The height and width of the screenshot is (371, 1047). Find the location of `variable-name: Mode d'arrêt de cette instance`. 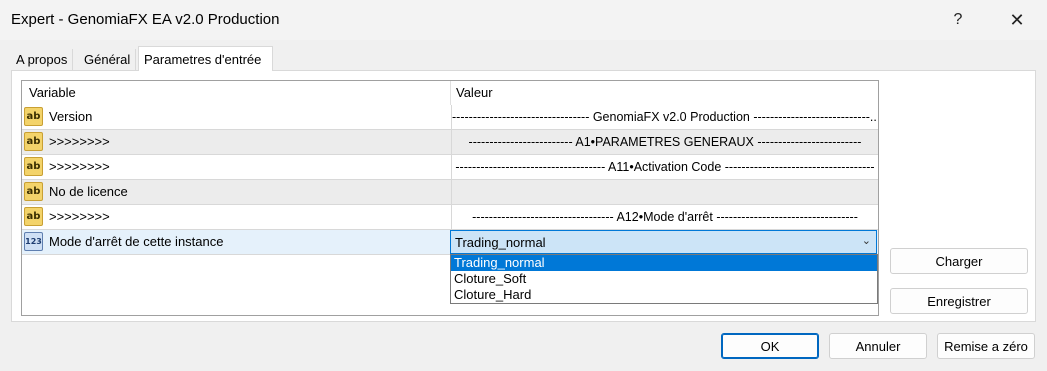

variable-name: Mode d'arrêt de cette instance is located at coordinates (136, 241).